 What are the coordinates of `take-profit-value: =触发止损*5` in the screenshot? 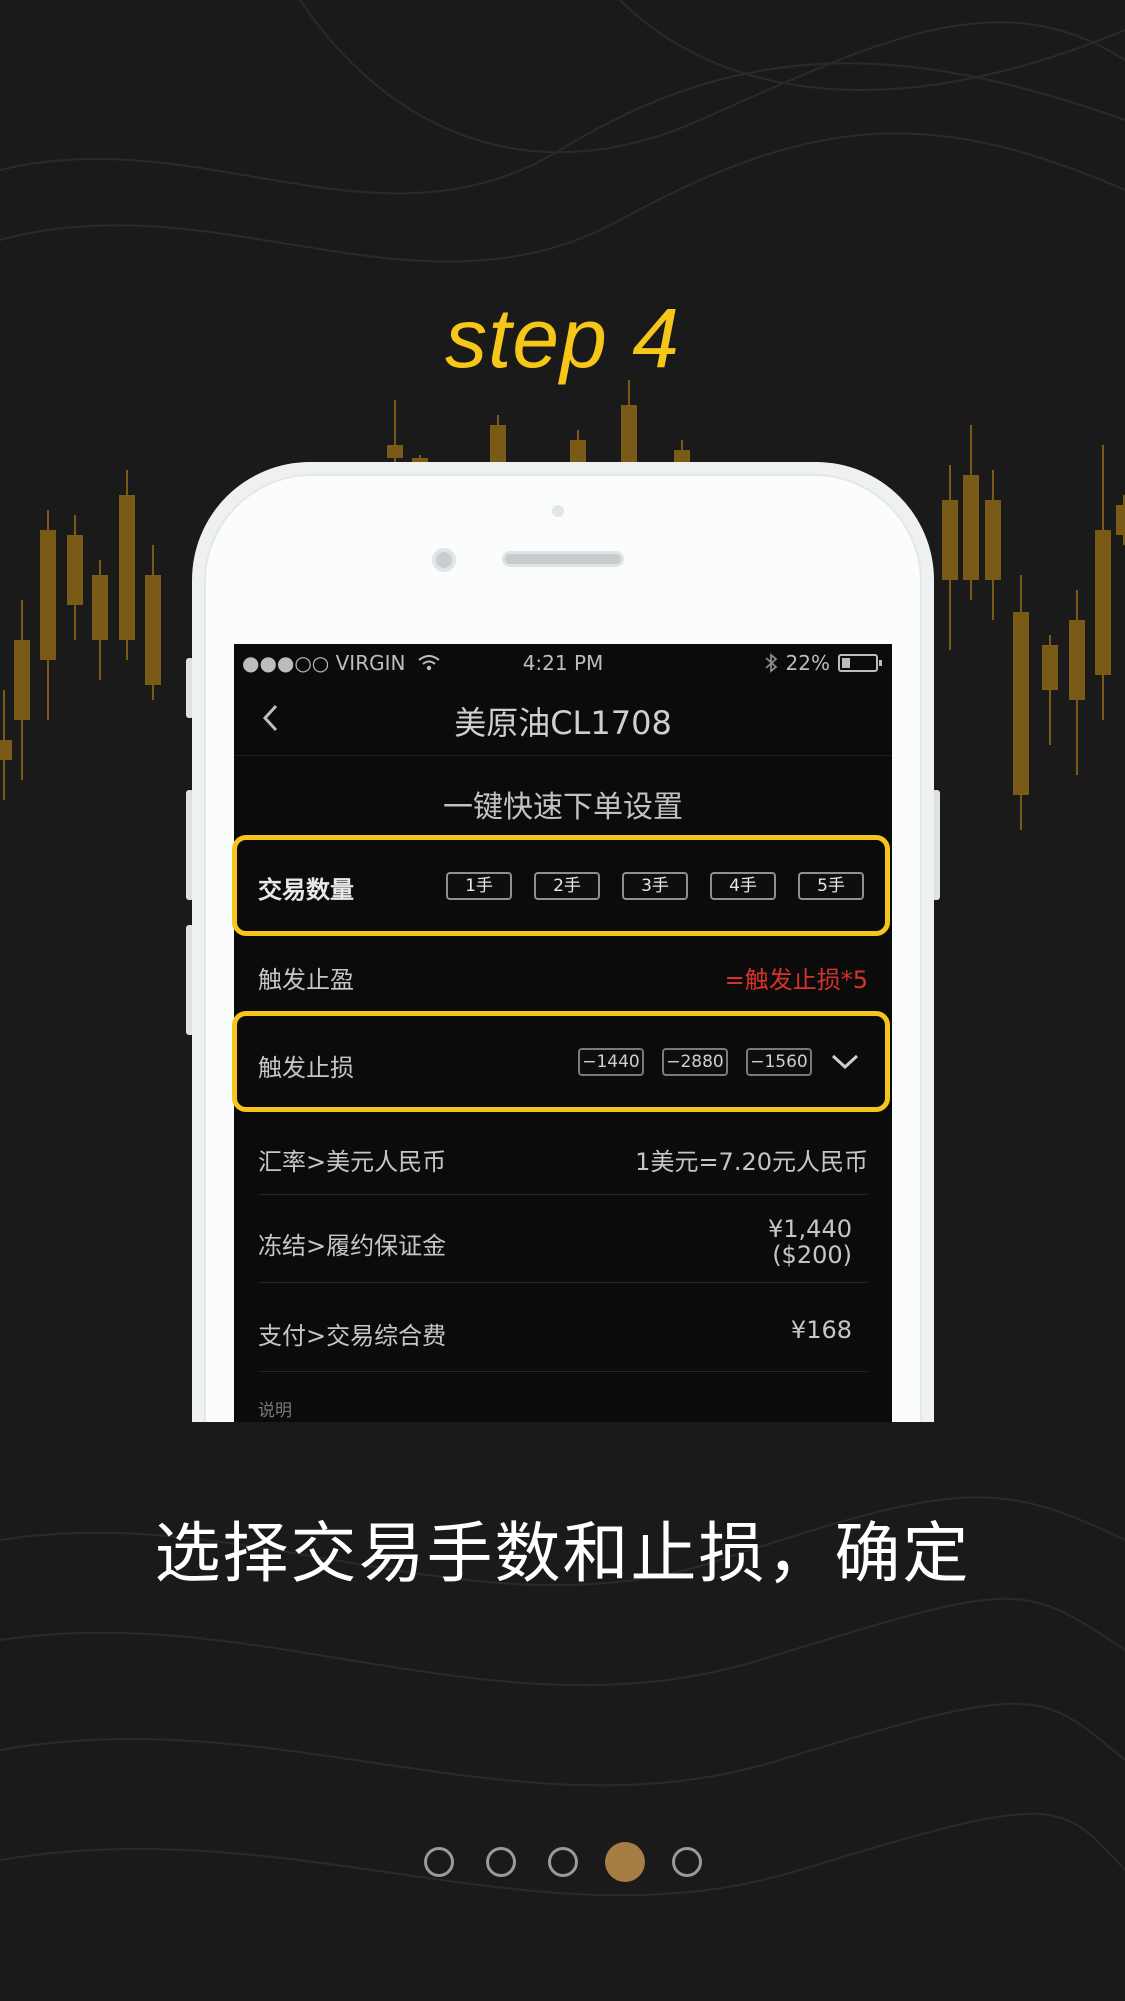 It's located at (796, 980).